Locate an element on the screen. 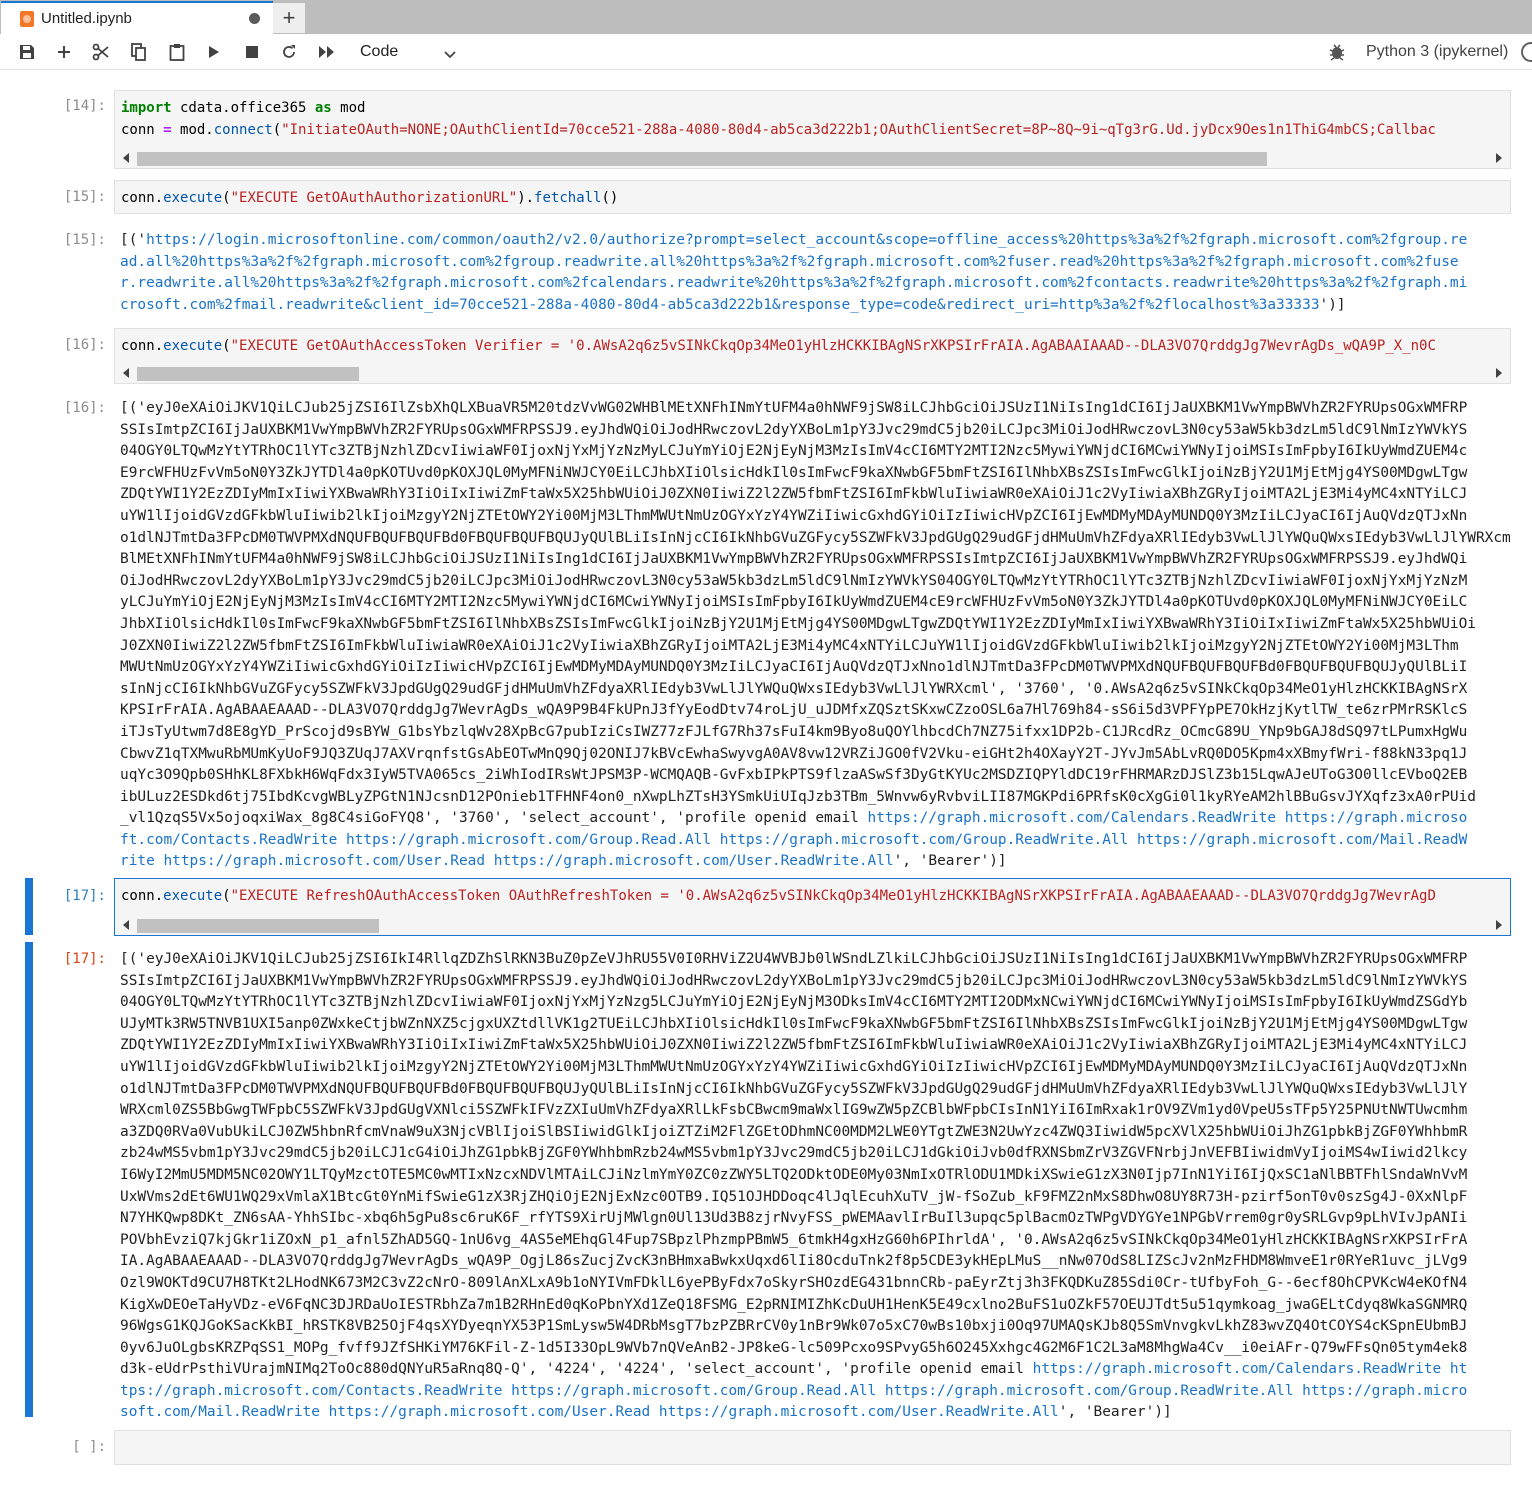 The image size is (1532, 1491). input-prompt: [ ]: is located at coordinates (89, 1447).